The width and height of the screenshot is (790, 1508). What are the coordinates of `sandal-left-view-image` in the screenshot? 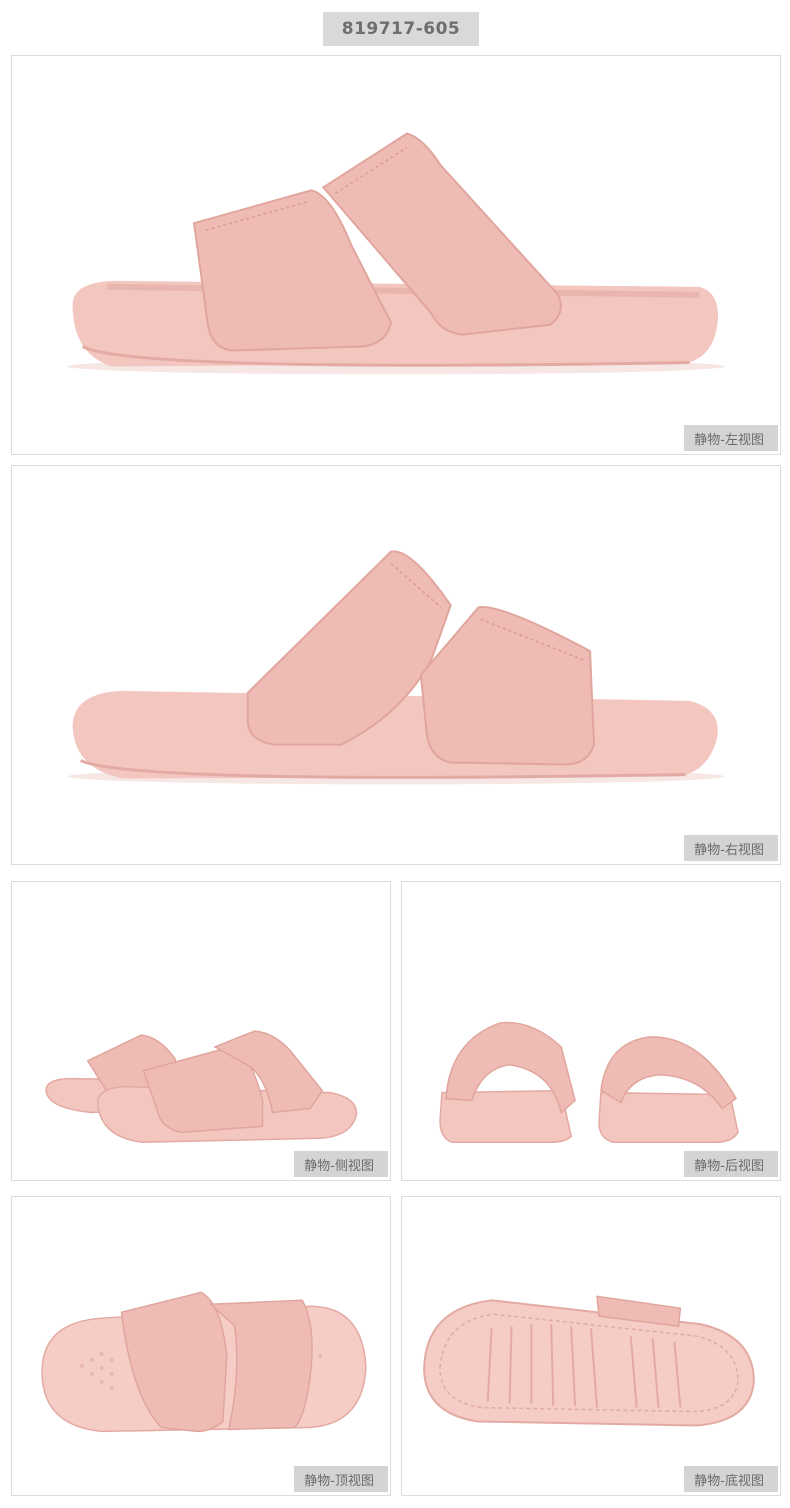 It's located at (396, 253).